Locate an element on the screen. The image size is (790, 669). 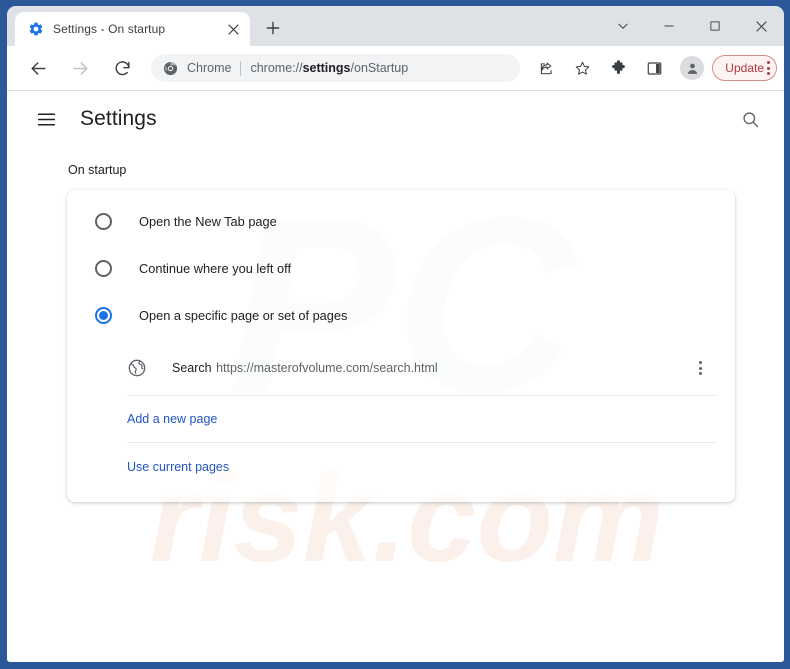
new-tab-button is located at coordinates (273, 28).